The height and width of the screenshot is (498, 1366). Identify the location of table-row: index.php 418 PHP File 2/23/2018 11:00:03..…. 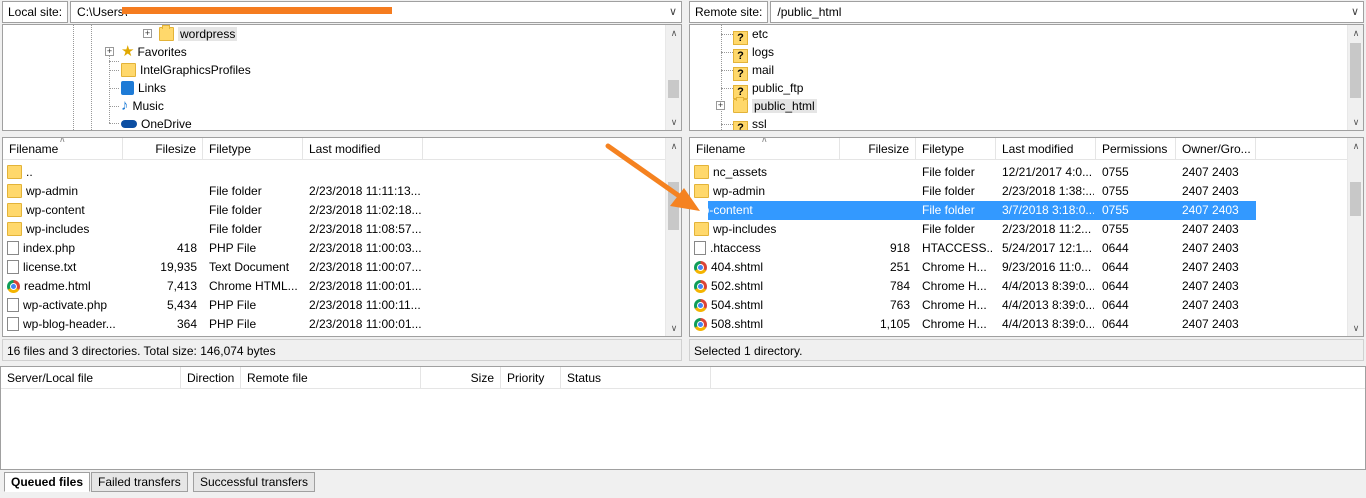
(335, 248).